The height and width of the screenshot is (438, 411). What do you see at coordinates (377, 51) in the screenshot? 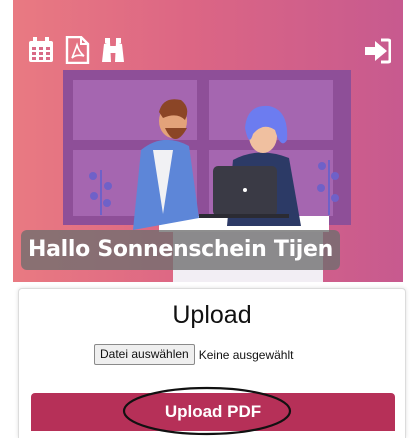
I see `logout-icon` at bounding box center [377, 51].